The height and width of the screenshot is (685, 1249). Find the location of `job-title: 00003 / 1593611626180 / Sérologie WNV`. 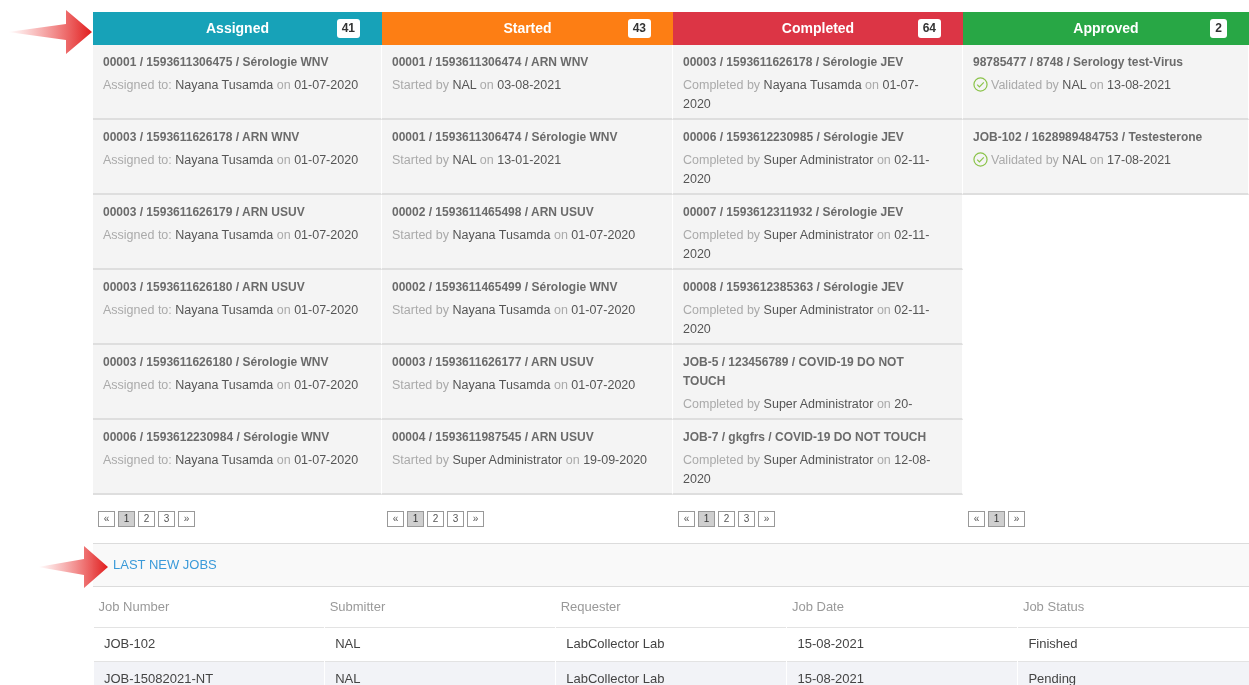

job-title: 00003 / 1593611626180 / Sérologie WNV is located at coordinates (216, 362).